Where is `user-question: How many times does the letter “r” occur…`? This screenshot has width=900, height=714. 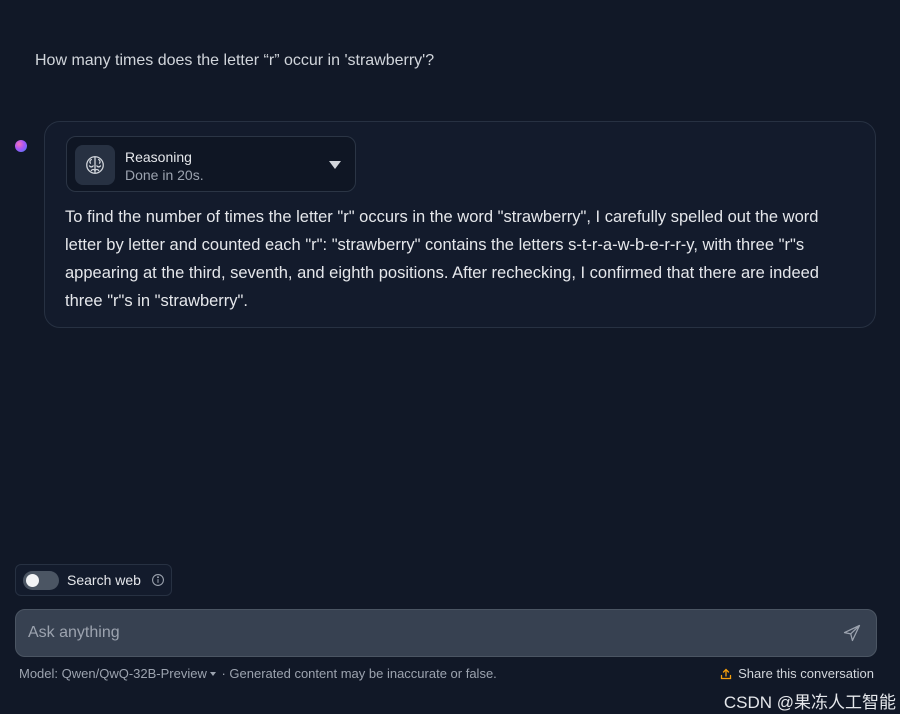 user-question: How many times does the letter “r” occur… is located at coordinates (235, 60).